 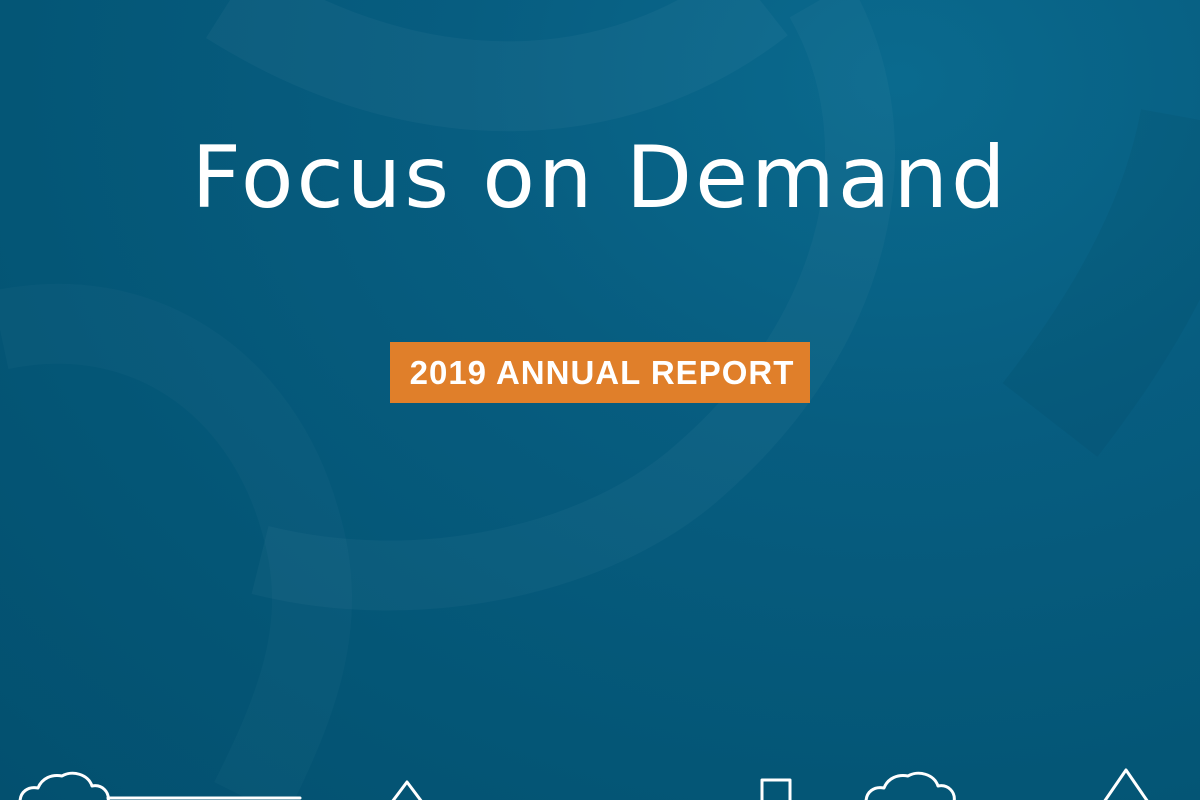 I want to click on badge-container: 2019 ANNUAL REPORT, so click(x=600, y=372).